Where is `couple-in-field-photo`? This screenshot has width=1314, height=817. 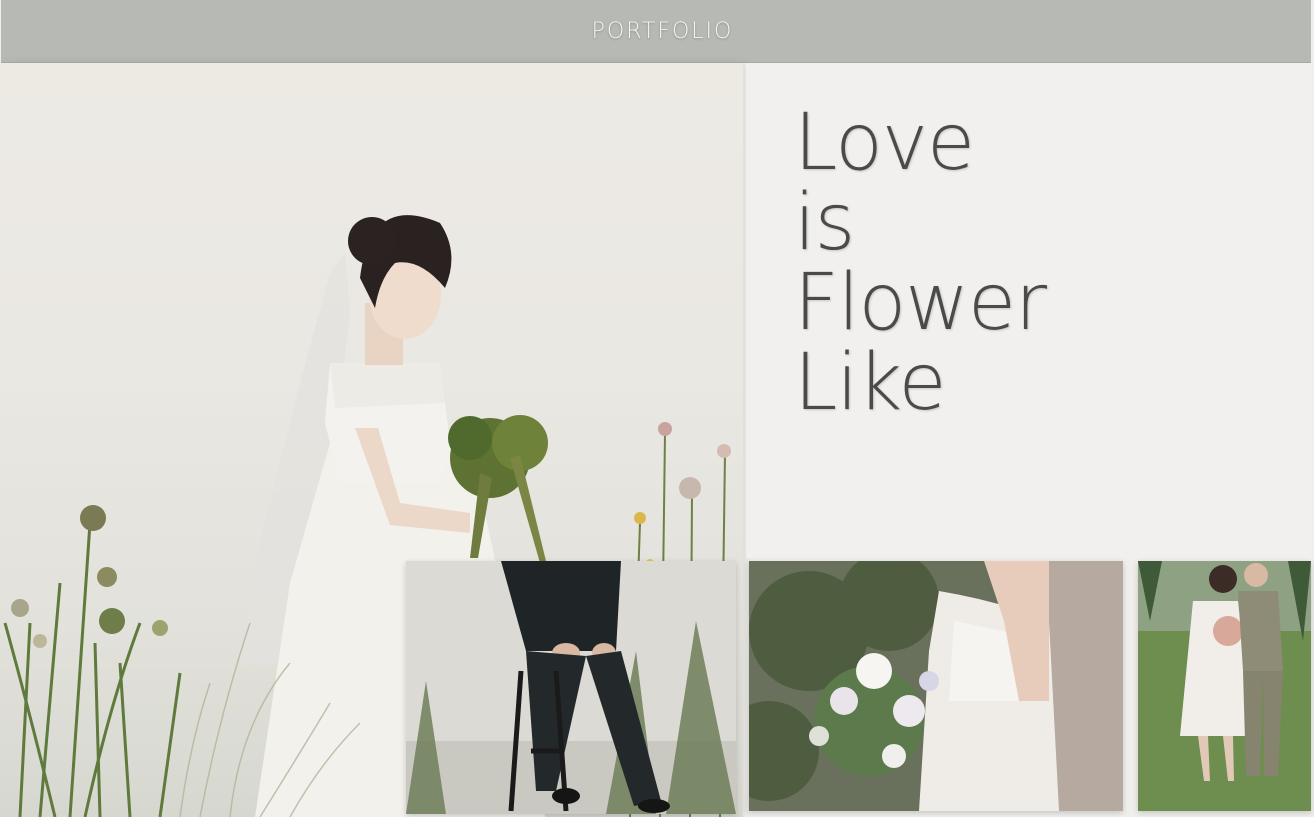
couple-in-field-photo is located at coordinates (1224, 686).